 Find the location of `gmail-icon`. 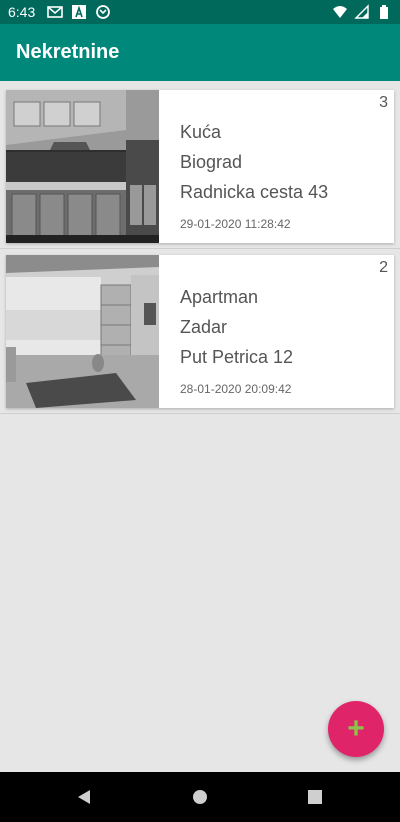

gmail-icon is located at coordinates (55, 12).